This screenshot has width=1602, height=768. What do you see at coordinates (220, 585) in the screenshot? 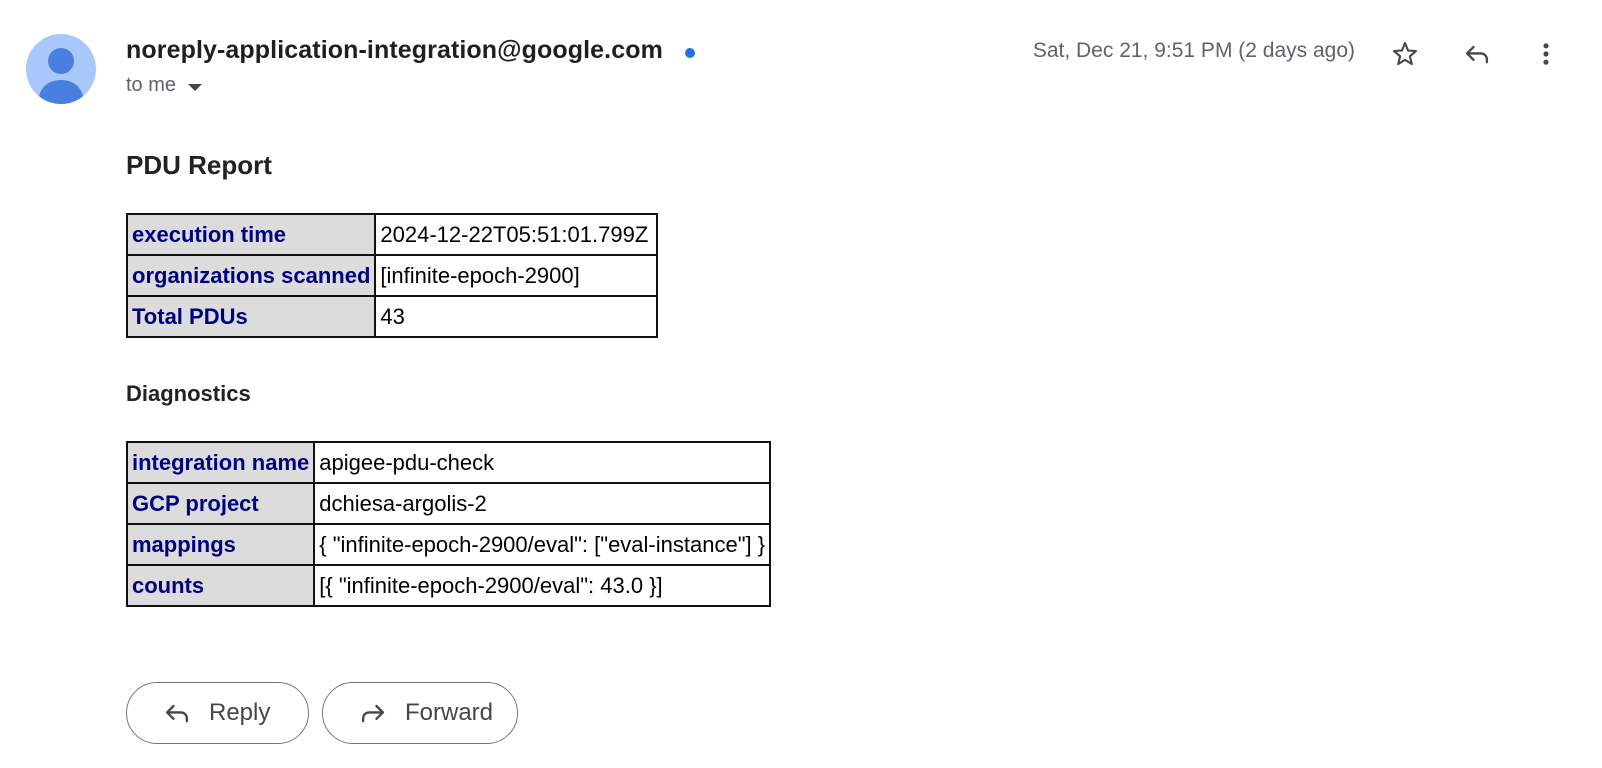
I see `table-key-cell: counts` at bounding box center [220, 585].